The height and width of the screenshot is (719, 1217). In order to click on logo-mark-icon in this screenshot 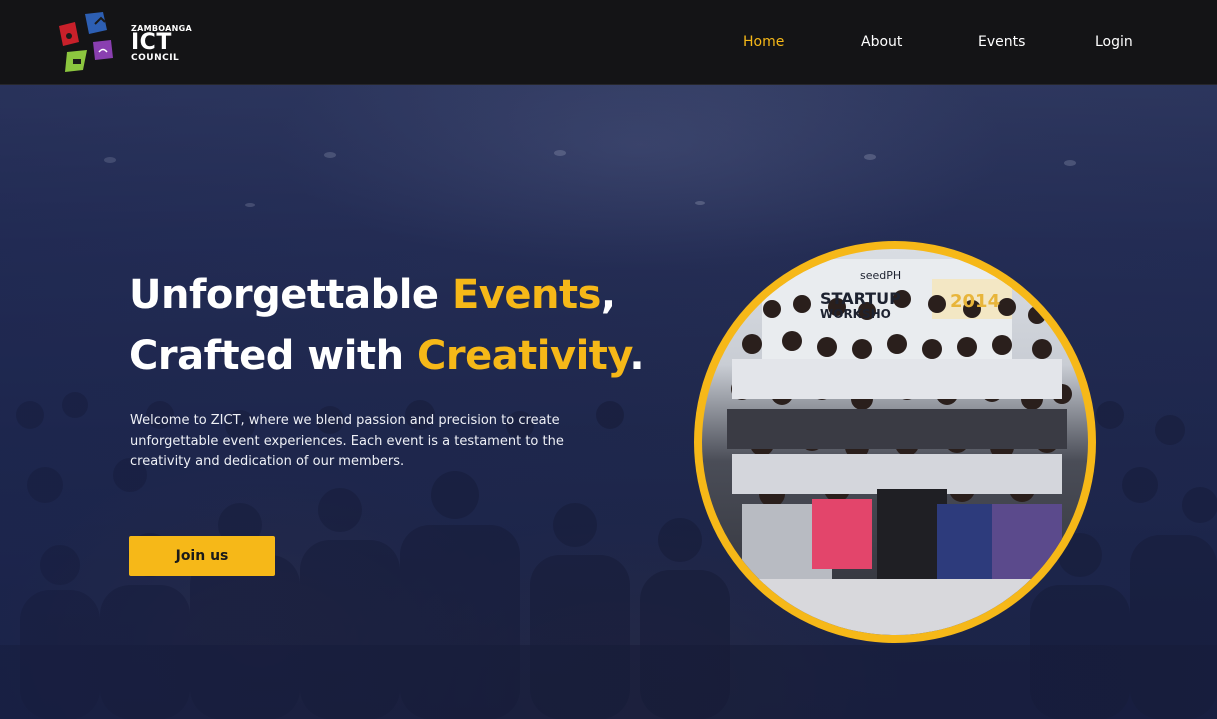, I will do `click(86, 42)`.